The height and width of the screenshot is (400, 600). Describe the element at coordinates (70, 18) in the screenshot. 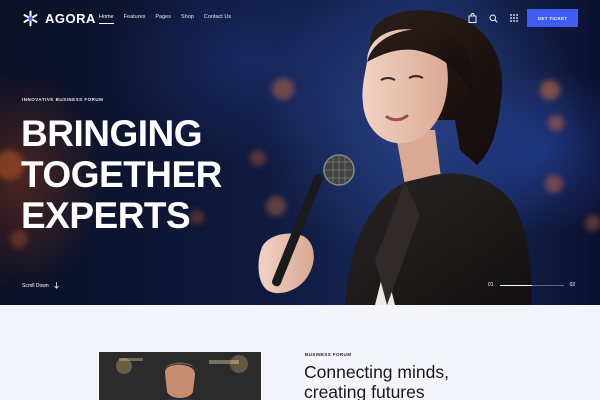

I see `brand-name: AGORA` at that location.